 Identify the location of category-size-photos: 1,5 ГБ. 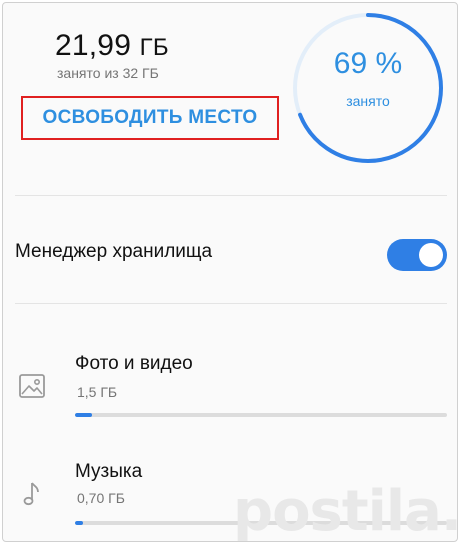
(97, 392).